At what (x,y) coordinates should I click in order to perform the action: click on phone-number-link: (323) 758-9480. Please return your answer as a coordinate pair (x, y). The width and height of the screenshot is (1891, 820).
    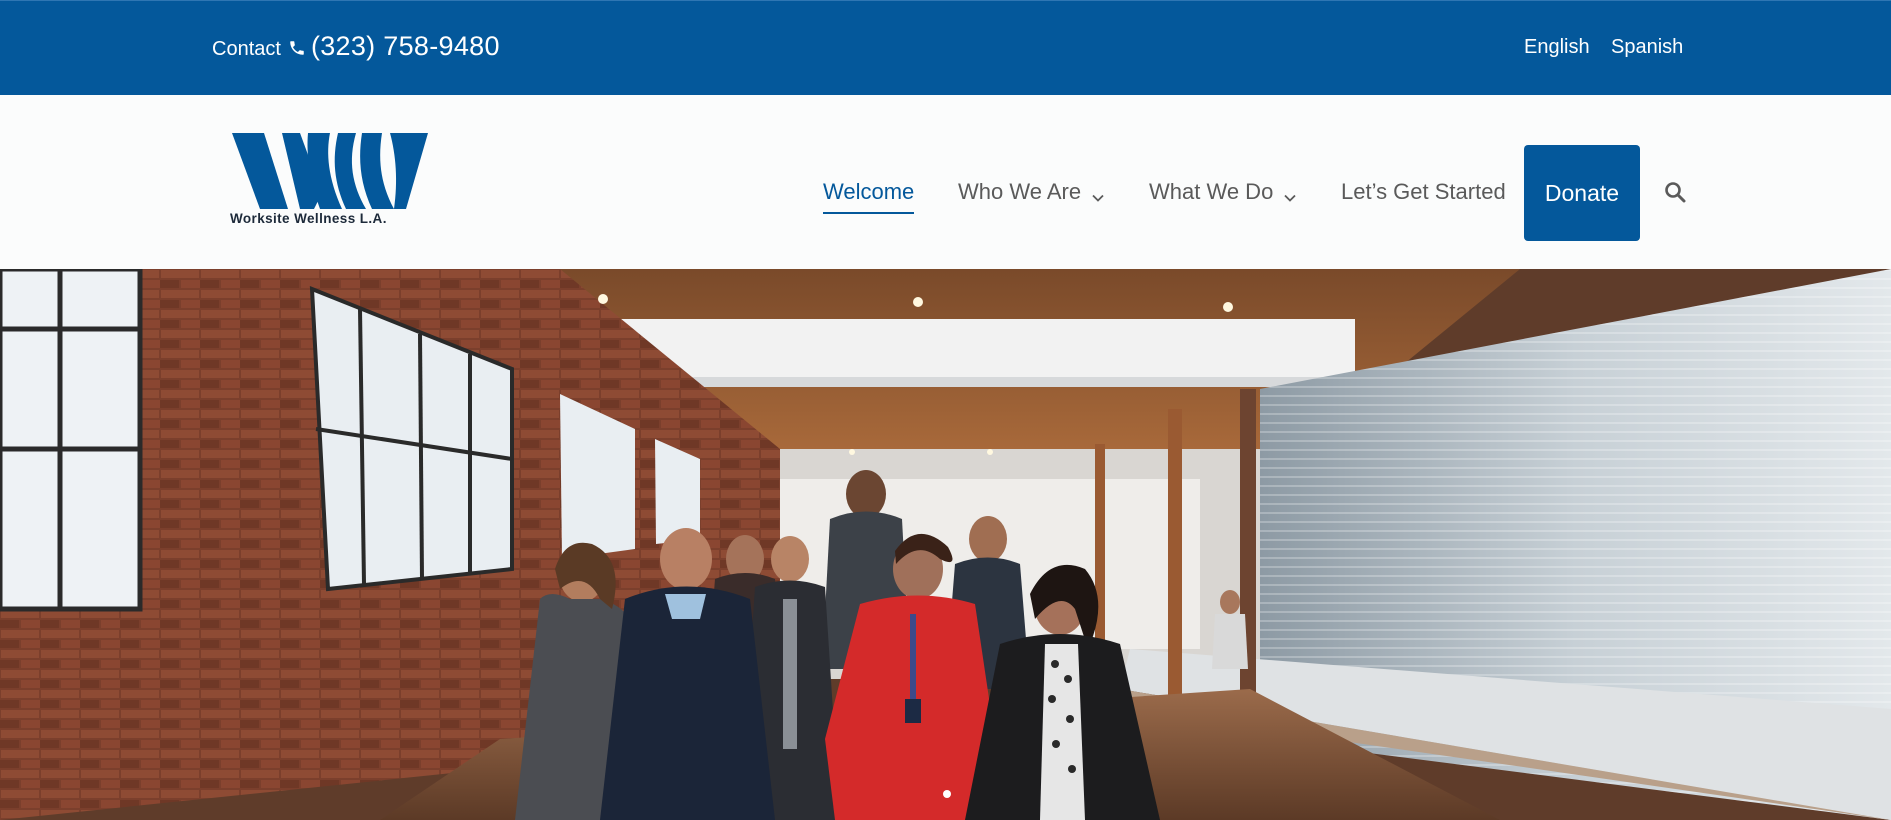
    Looking at the image, I should click on (405, 46).